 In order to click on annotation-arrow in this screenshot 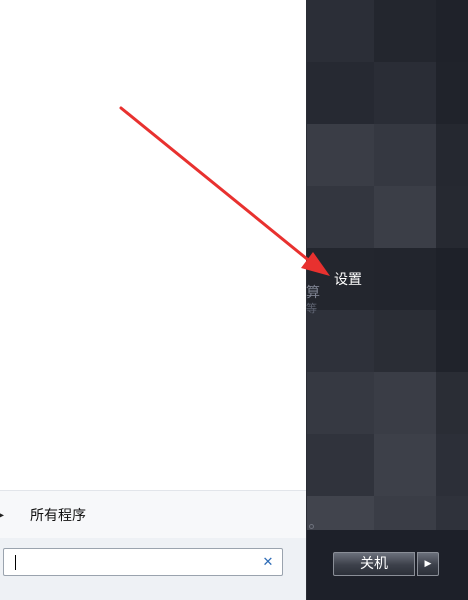, I will do `click(224, 191)`.